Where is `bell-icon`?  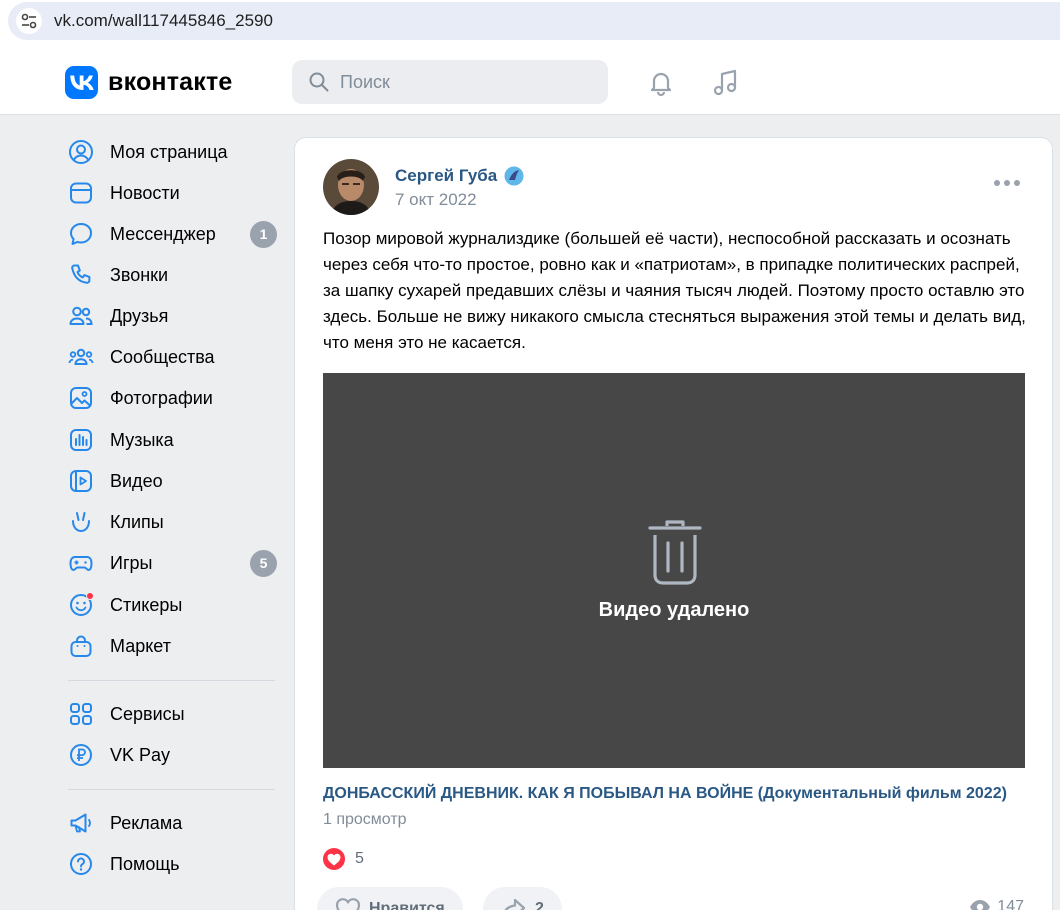 bell-icon is located at coordinates (661, 83).